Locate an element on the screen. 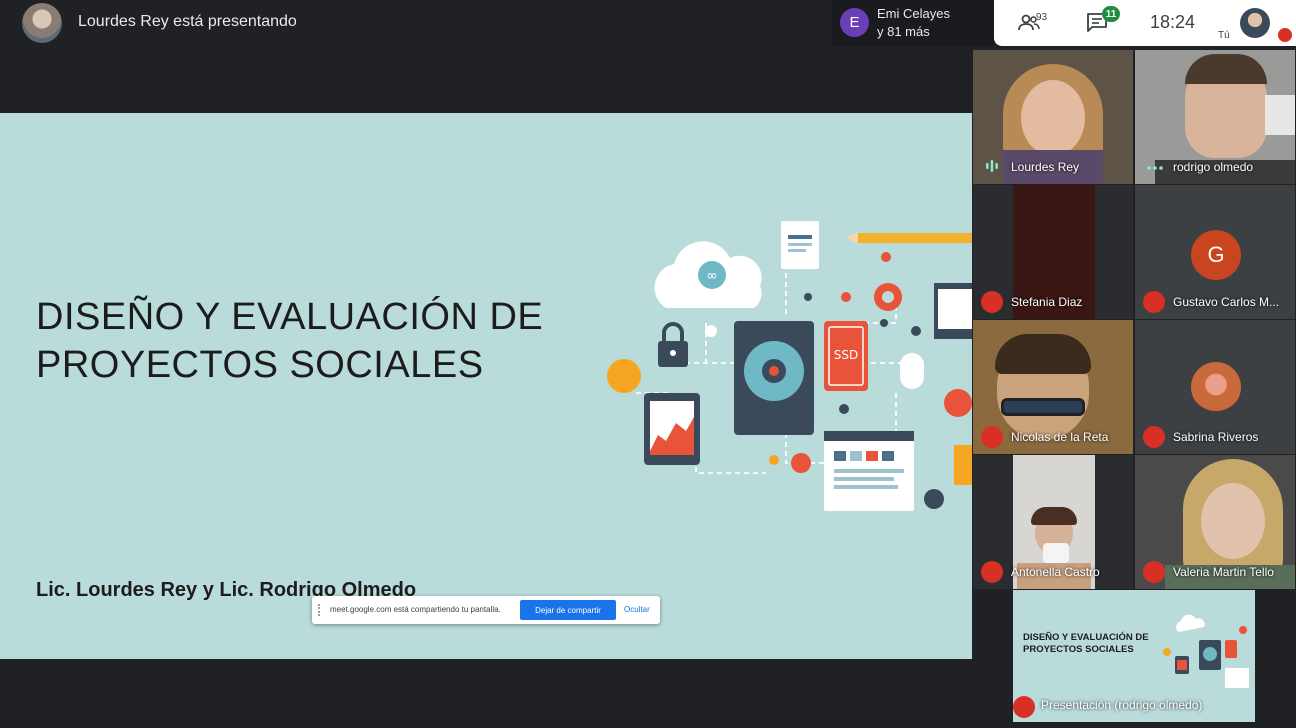 This screenshot has width=1296, height=728. joined-more-count: y 81 más is located at coordinates (903, 31).